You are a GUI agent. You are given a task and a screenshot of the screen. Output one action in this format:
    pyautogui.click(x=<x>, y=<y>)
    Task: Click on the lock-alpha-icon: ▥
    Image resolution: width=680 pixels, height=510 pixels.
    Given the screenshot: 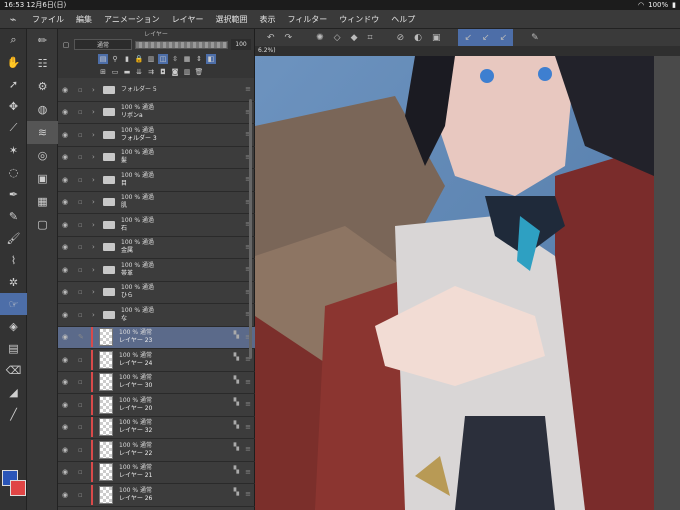 What is the action you would take?
    pyautogui.click(x=151, y=59)
    